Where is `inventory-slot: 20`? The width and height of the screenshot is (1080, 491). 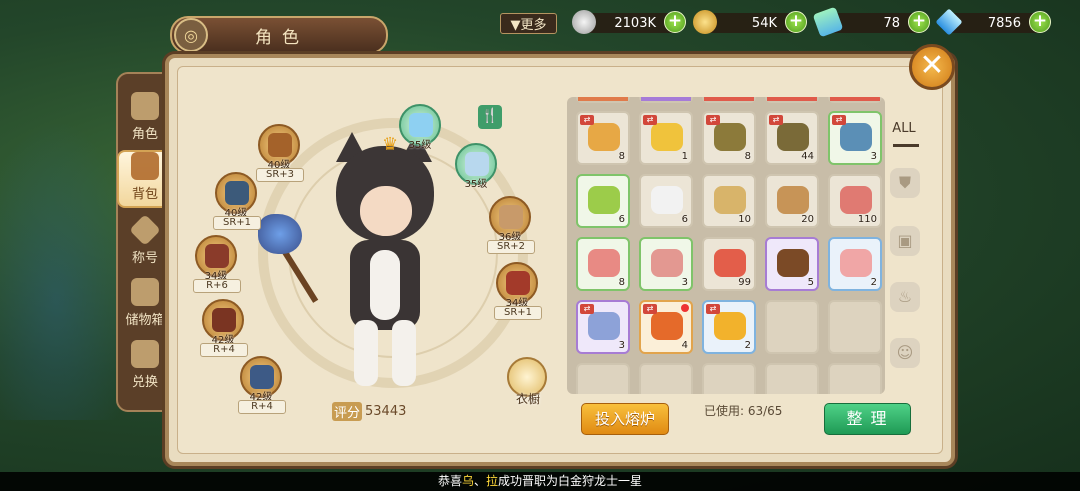
inventory-slot: 20 is located at coordinates (792, 201).